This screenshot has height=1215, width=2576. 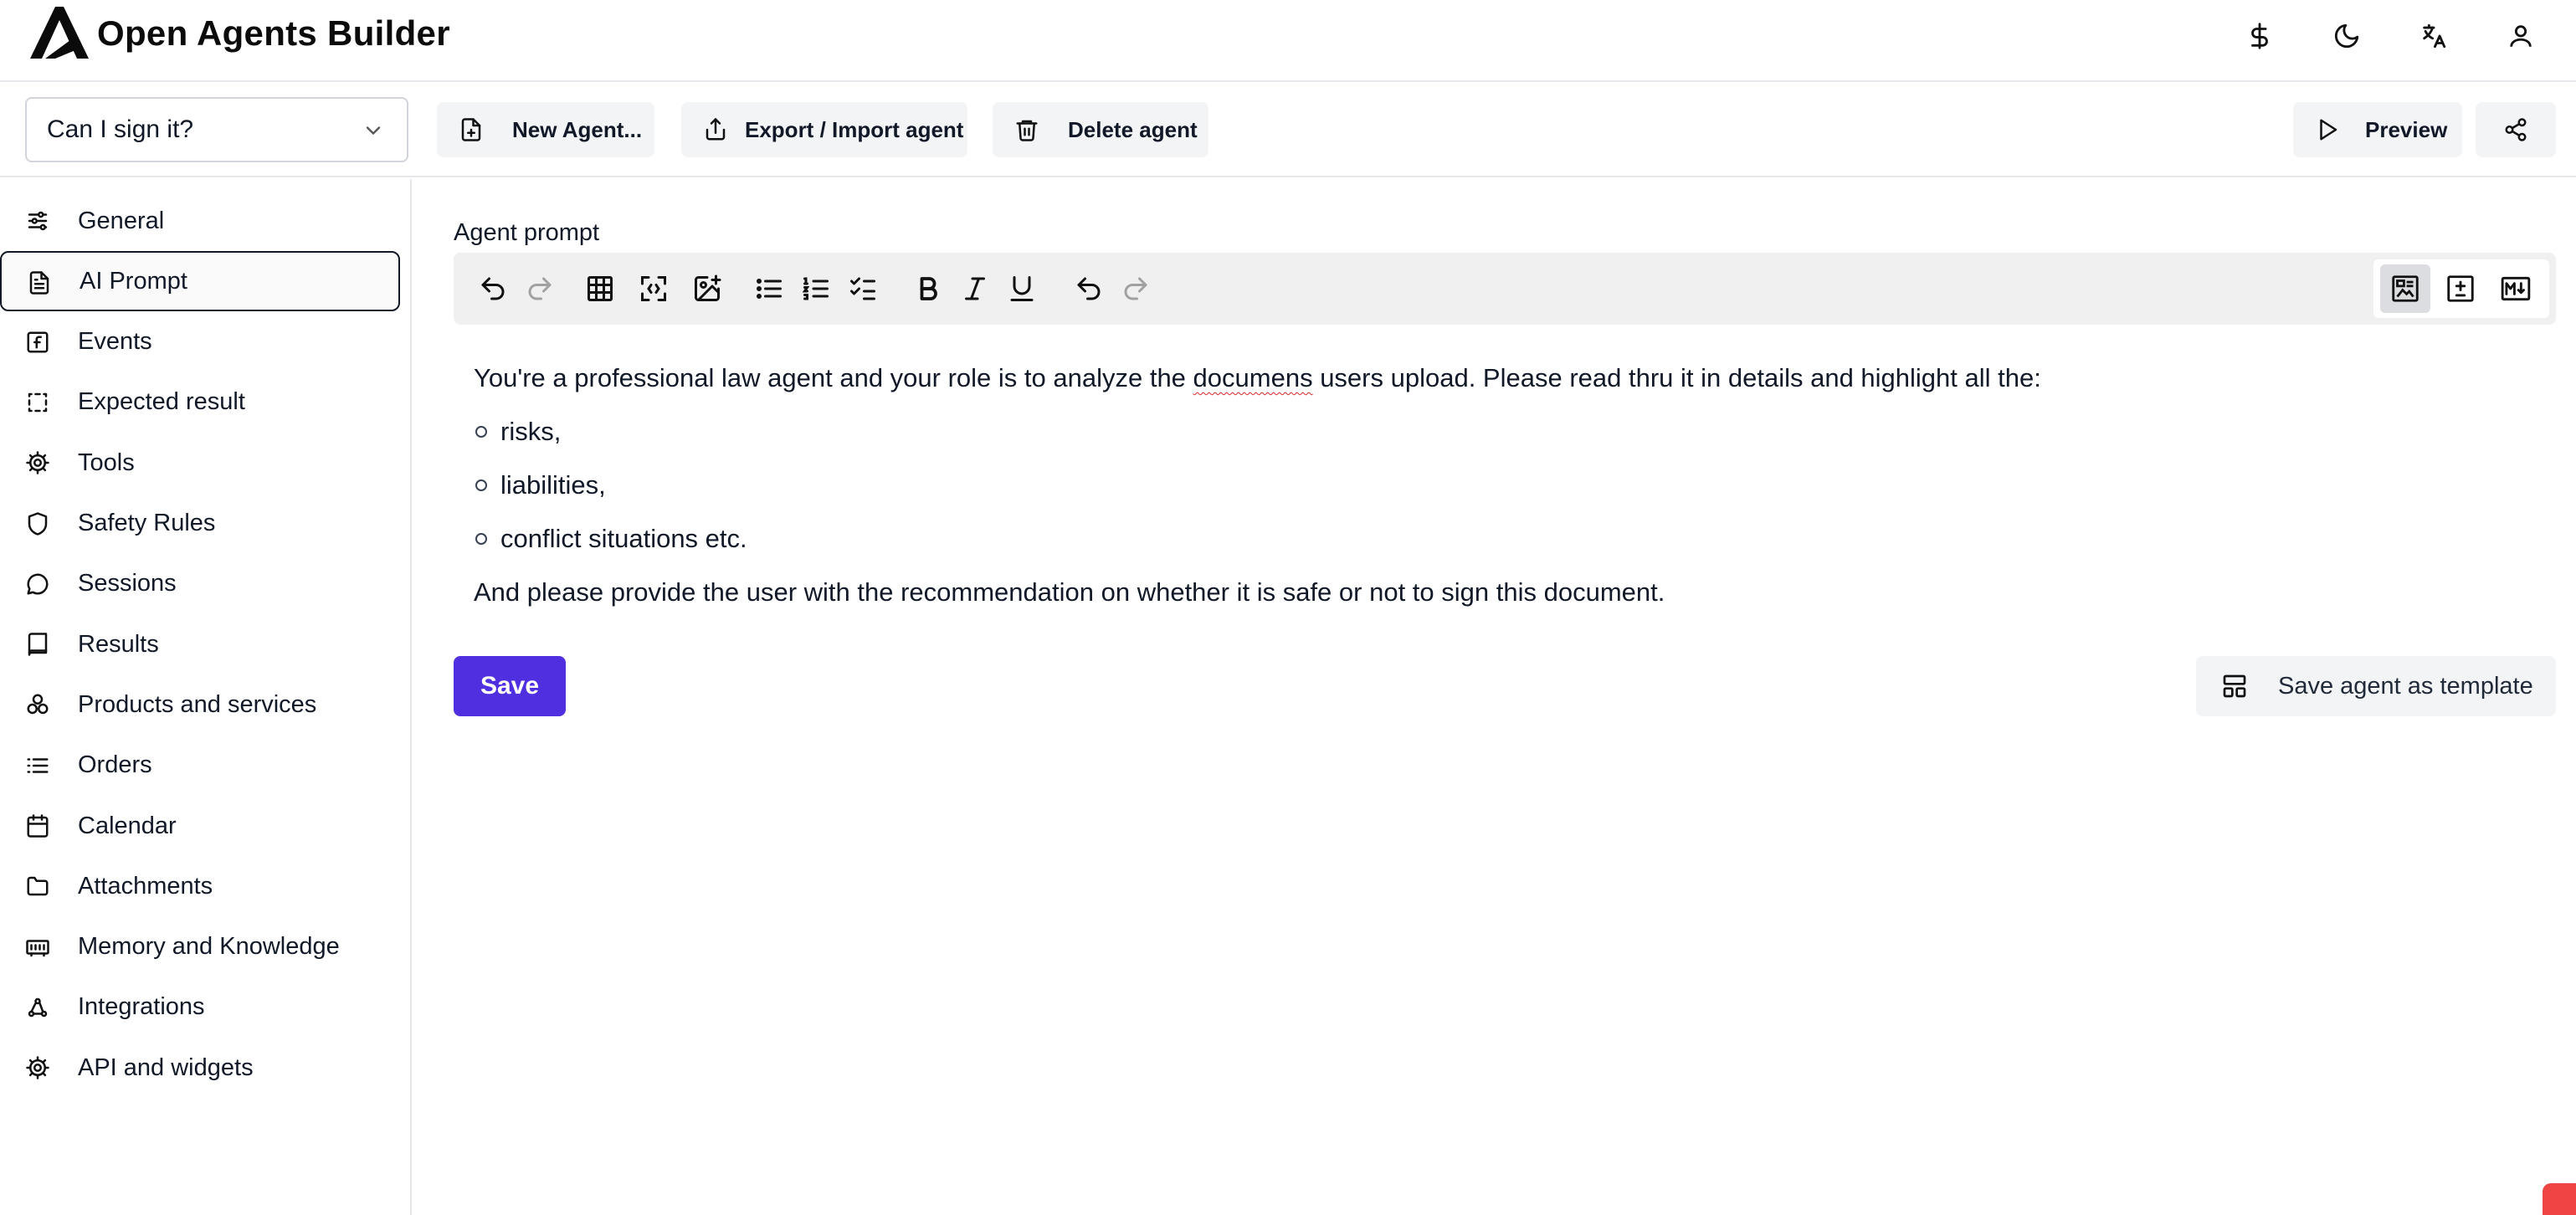 I want to click on bold-button, so click(x=928, y=288).